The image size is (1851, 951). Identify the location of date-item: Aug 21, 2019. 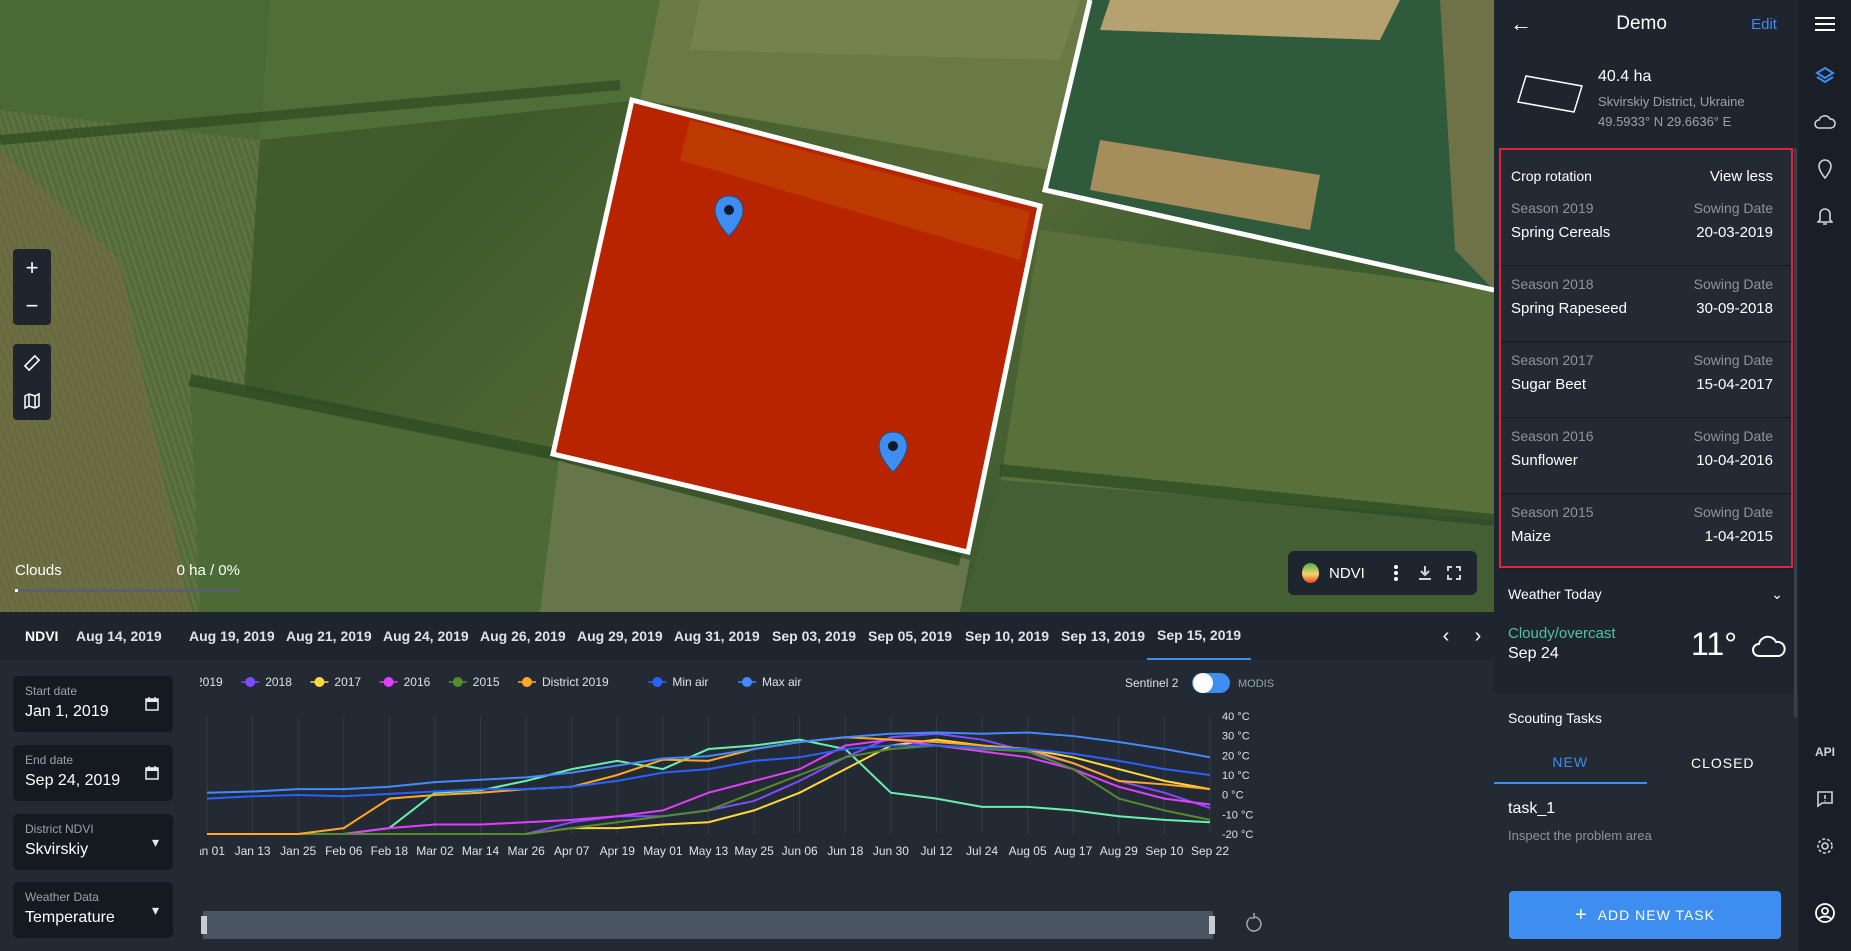
(329, 636).